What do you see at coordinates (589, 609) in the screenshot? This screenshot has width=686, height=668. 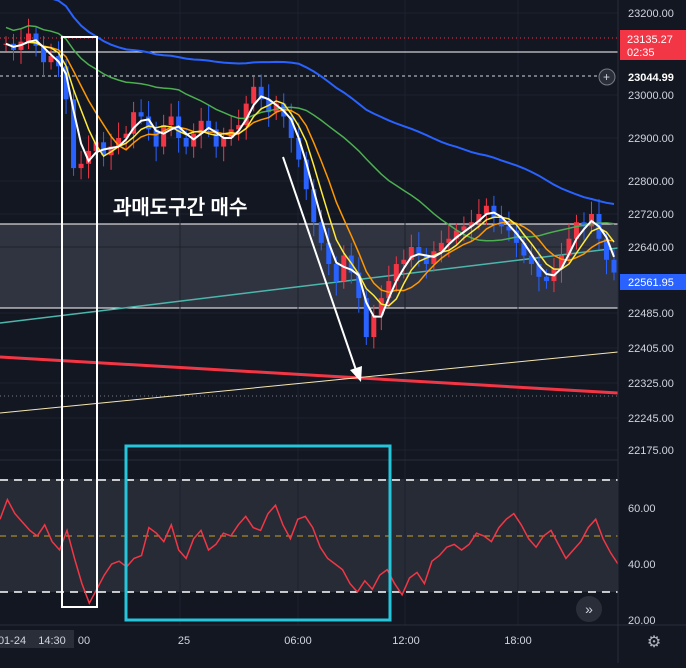 I see `double-chevron-right-icon: »` at bounding box center [589, 609].